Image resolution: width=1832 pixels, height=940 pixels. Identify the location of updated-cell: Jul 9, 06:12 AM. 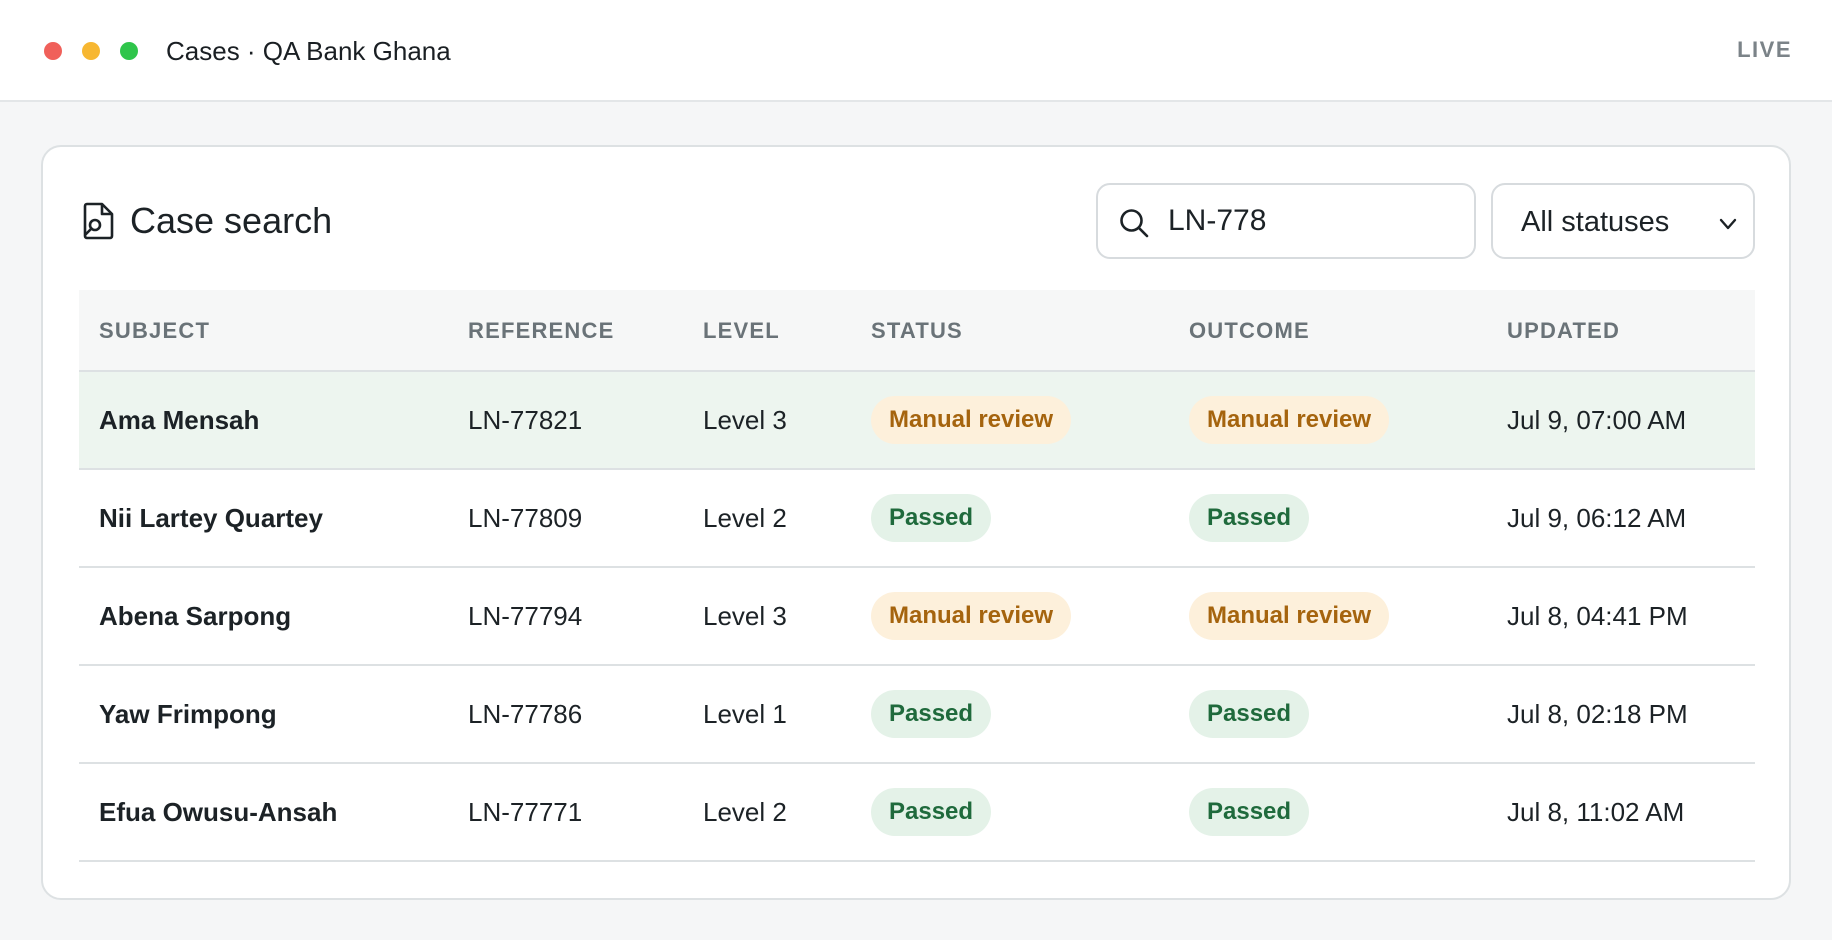
(1597, 518).